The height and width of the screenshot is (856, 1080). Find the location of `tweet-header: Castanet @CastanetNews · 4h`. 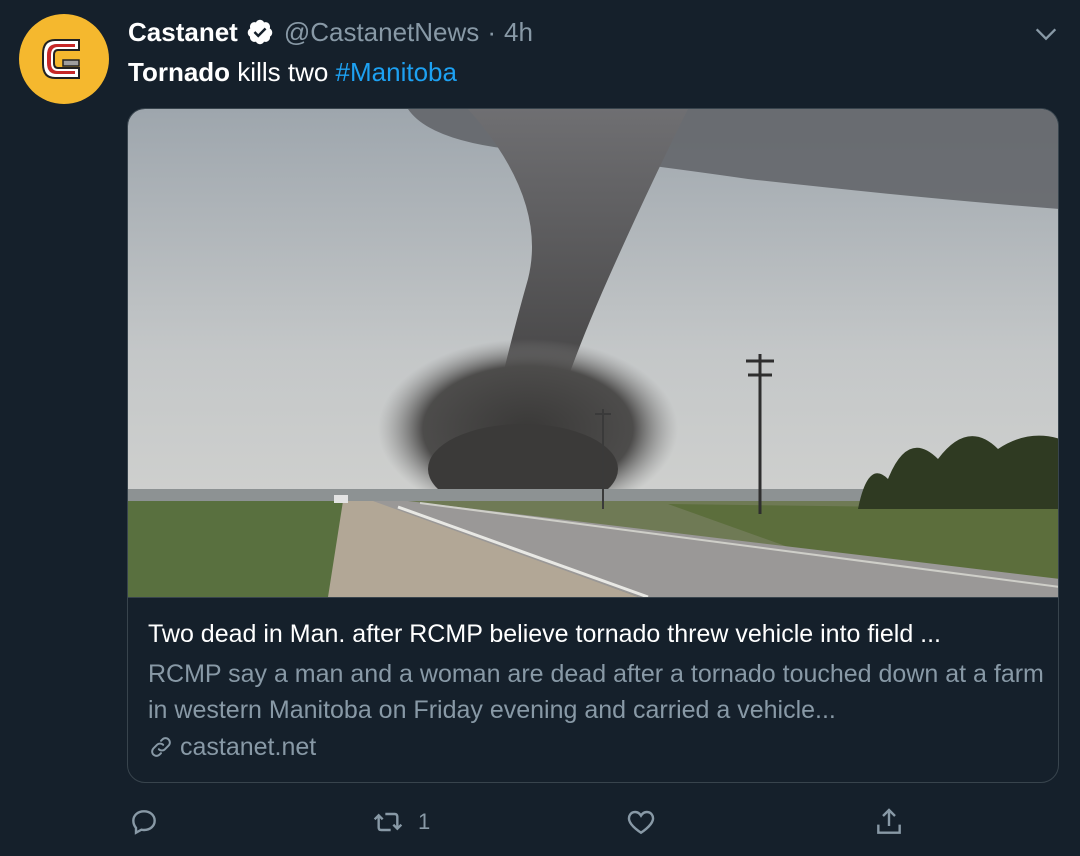

tweet-header: Castanet @CastanetNews · 4h is located at coordinates (330, 32).